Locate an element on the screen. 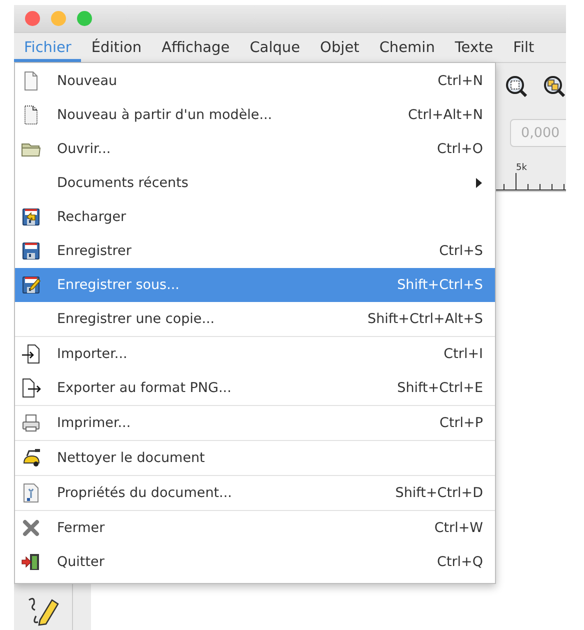 The height and width of the screenshot is (630, 584). keyboard-shortcut: Shift+Ctrl+Alt+S is located at coordinates (425, 319).